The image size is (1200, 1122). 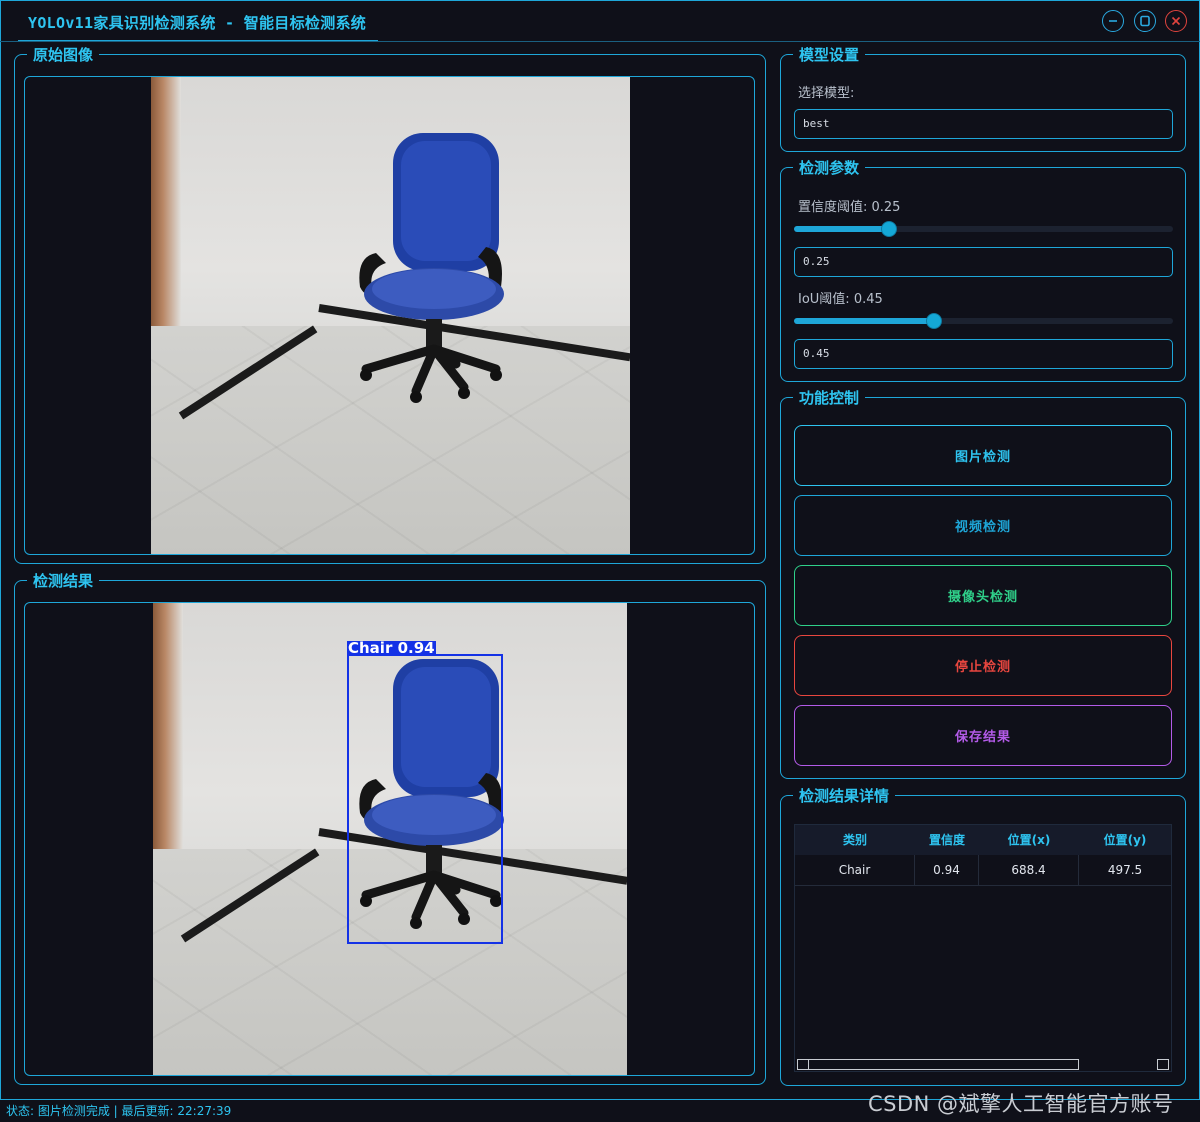 I want to click on iou-input: 0.45, so click(x=983, y=354).